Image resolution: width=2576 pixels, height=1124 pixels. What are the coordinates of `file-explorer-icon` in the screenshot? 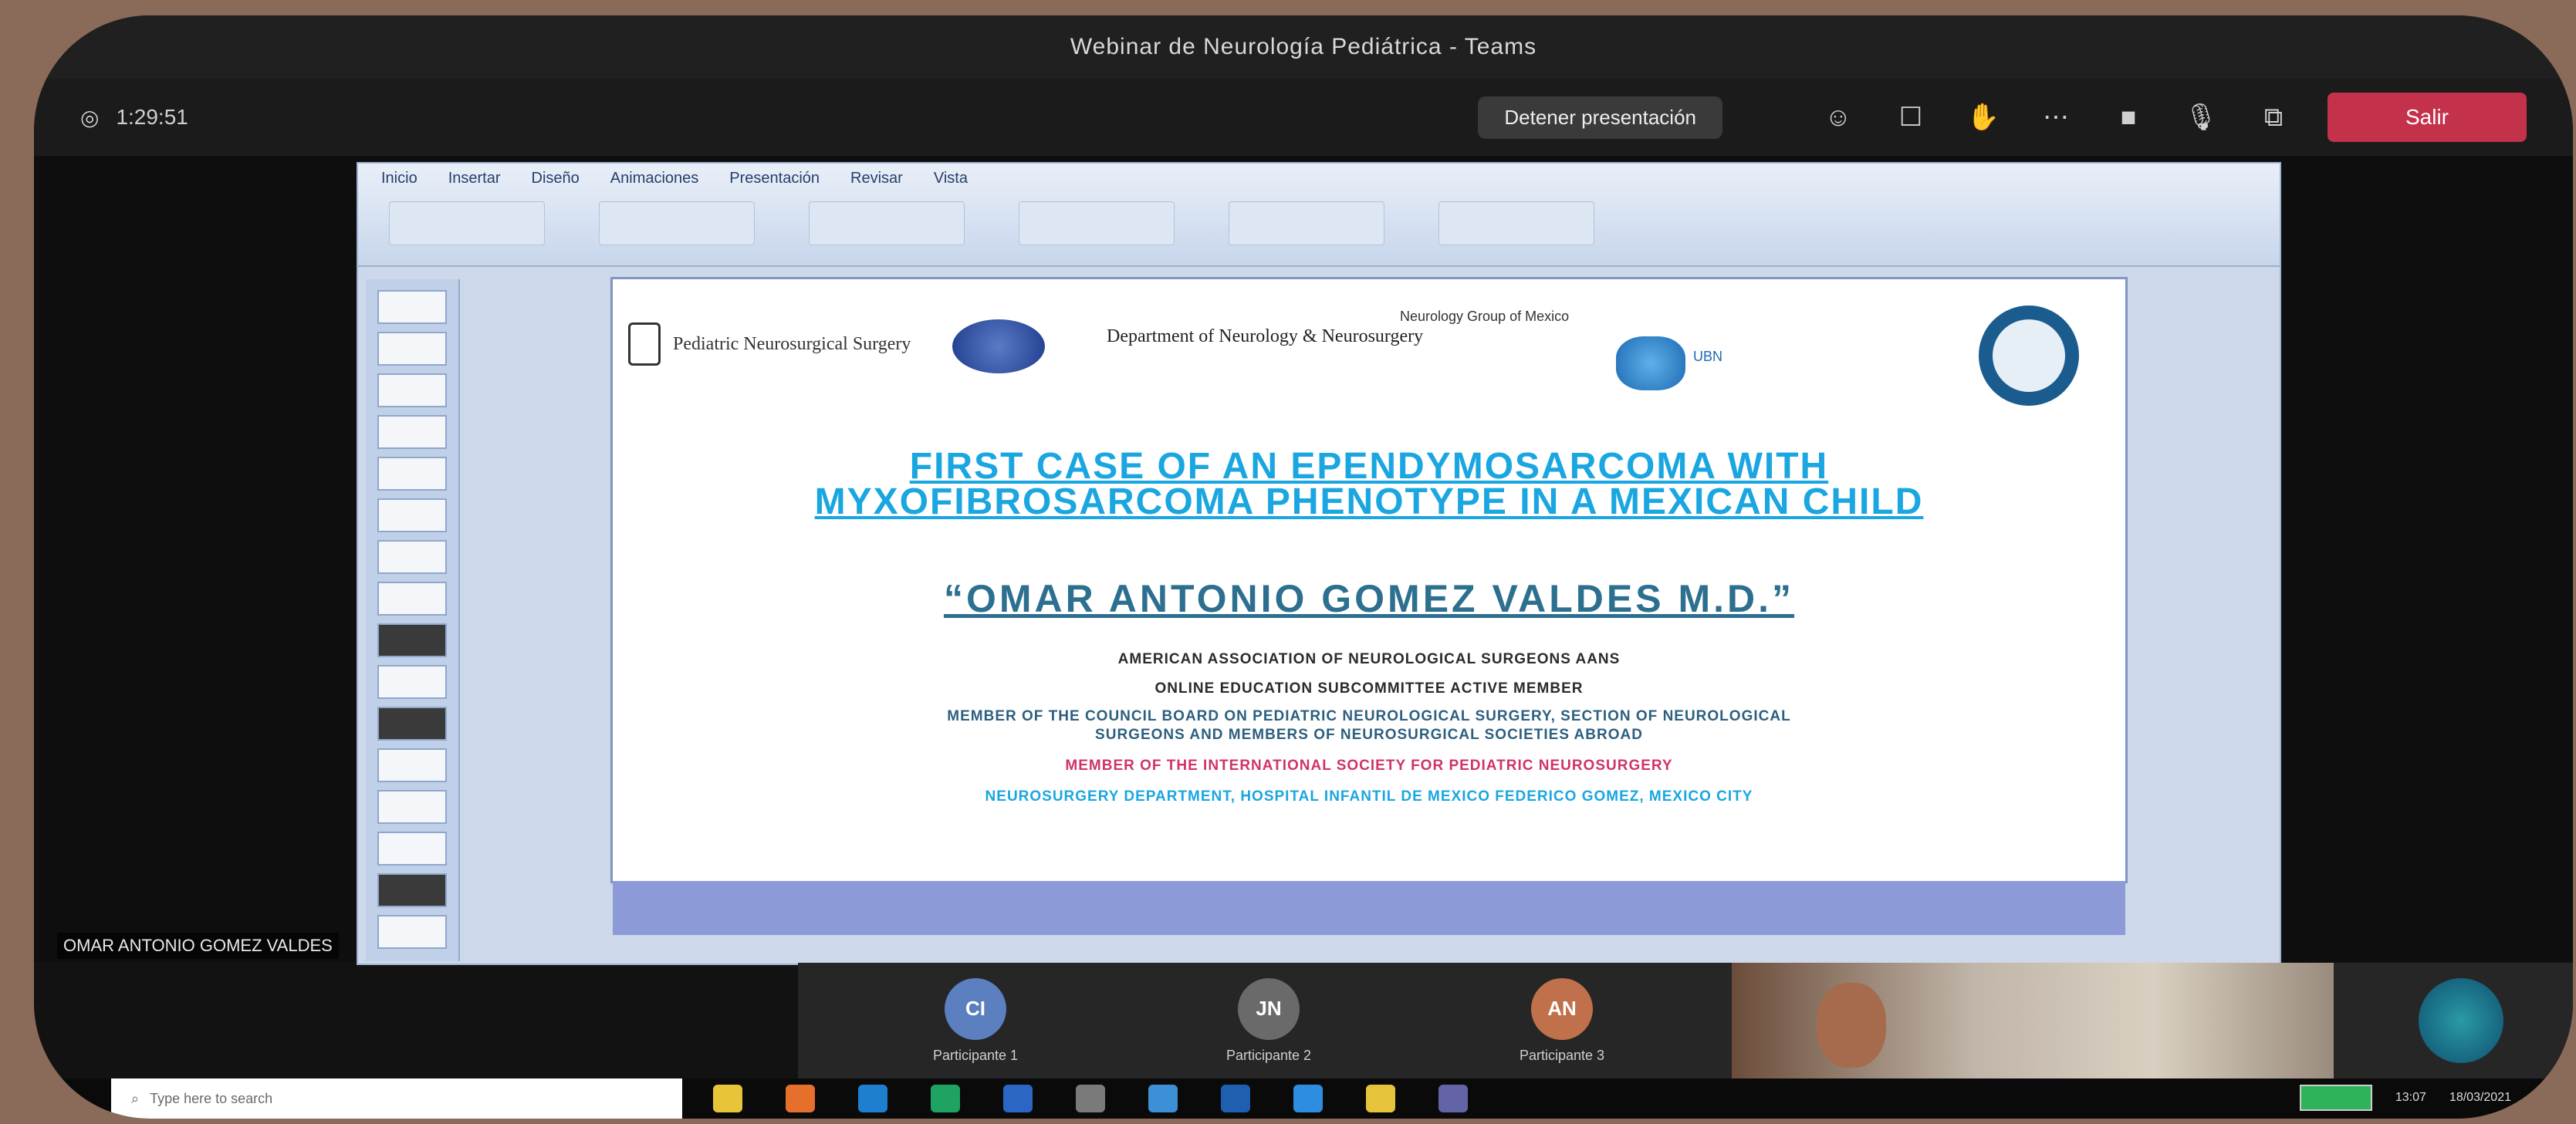 It's located at (727, 1098).